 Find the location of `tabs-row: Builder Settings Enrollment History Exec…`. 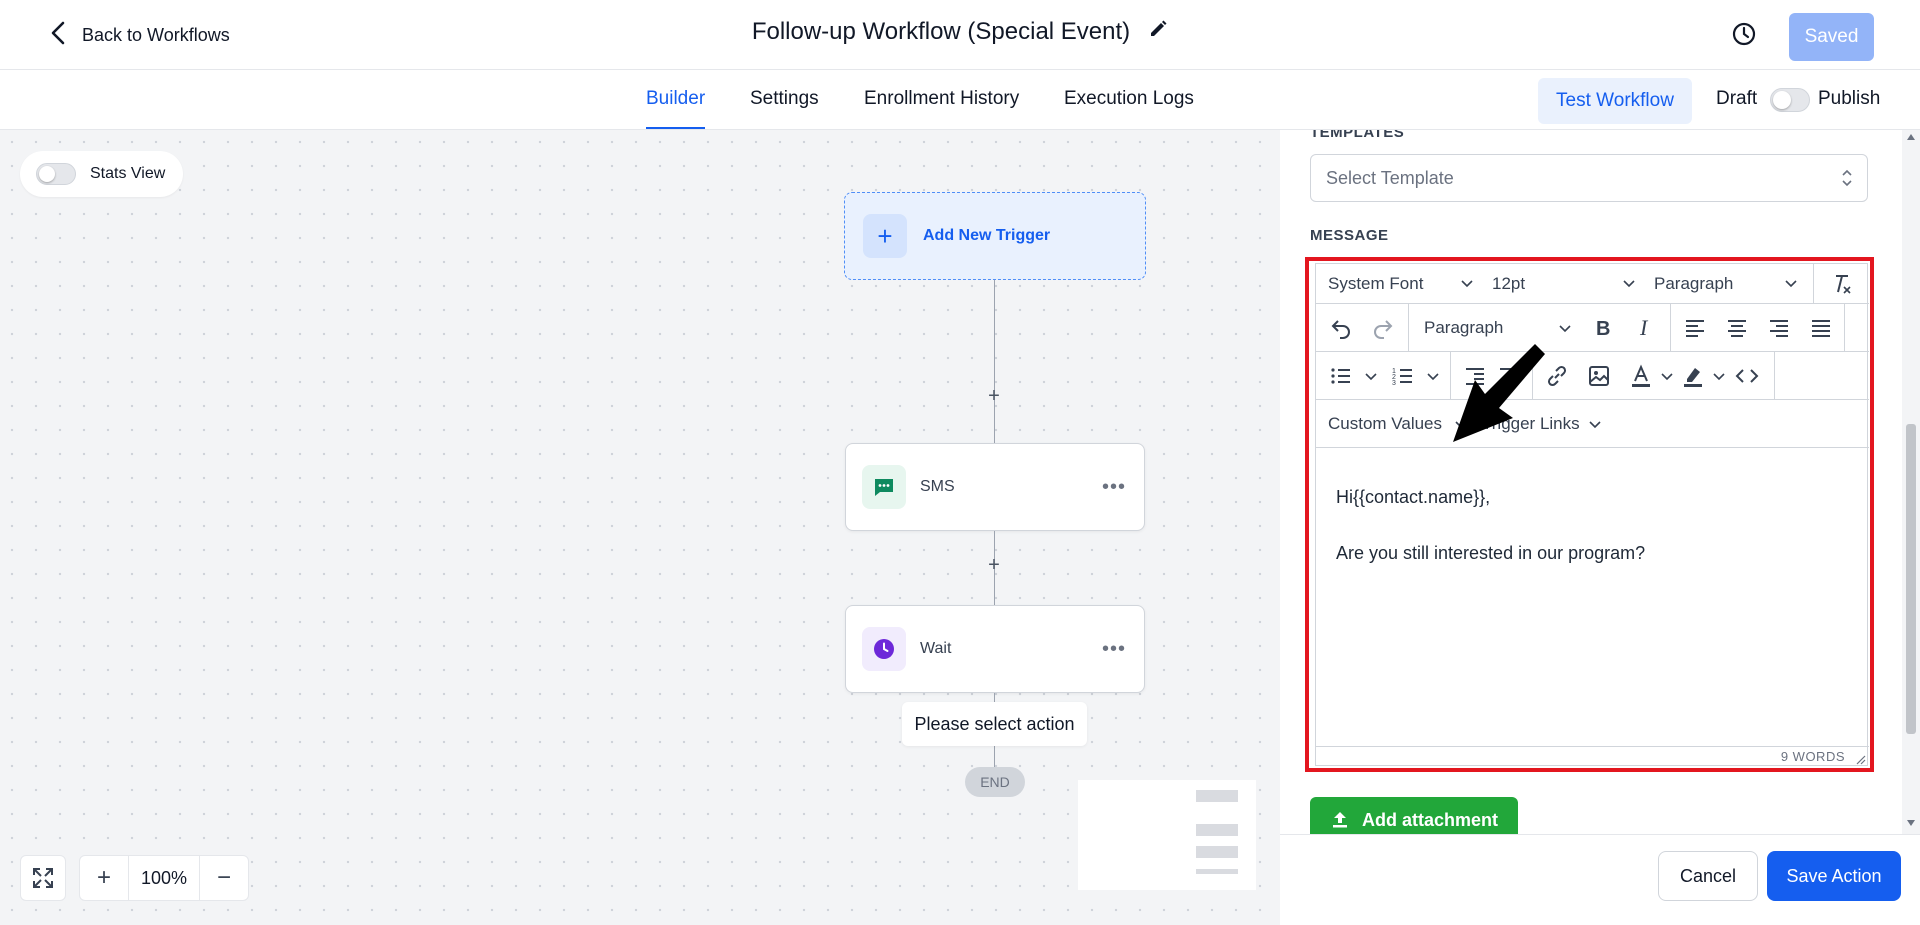

tabs-row: Builder Settings Enrollment History Exec… is located at coordinates (960, 100).